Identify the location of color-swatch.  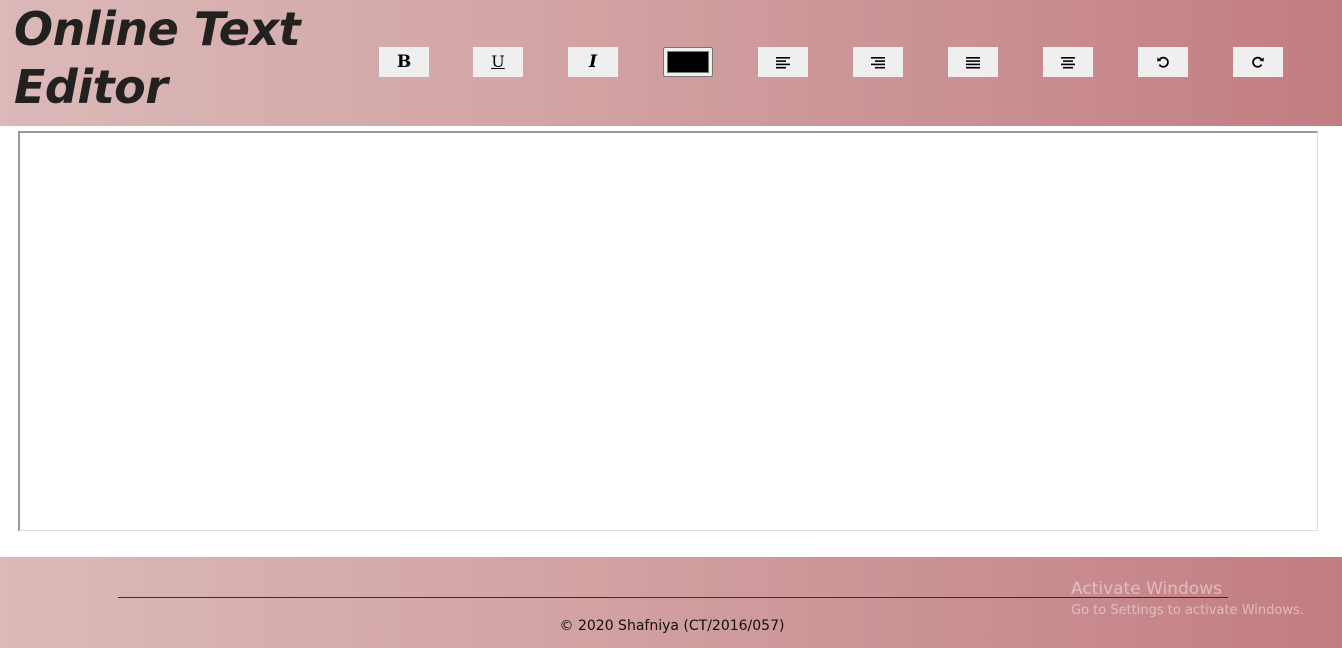
(688, 62).